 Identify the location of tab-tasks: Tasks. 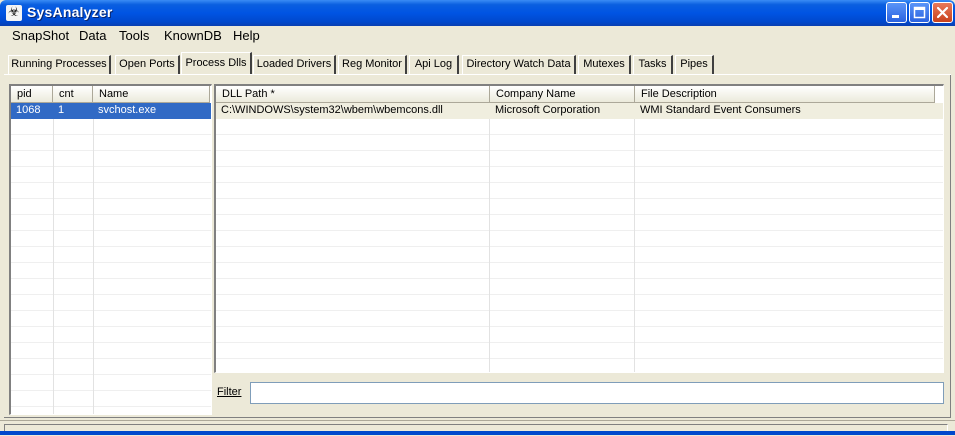
(653, 64).